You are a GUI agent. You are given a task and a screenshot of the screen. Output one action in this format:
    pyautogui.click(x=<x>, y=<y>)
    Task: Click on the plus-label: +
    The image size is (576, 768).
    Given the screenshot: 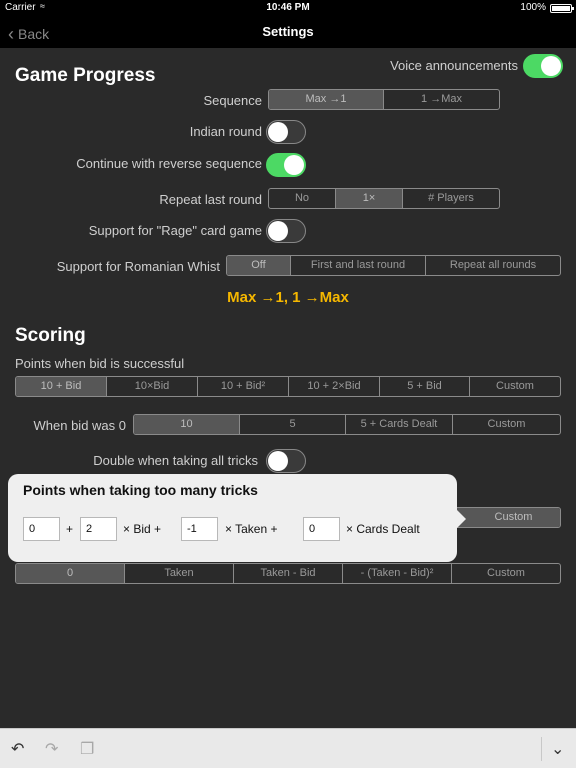 What is the action you would take?
    pyautogui.click(x=70, y=529)
    